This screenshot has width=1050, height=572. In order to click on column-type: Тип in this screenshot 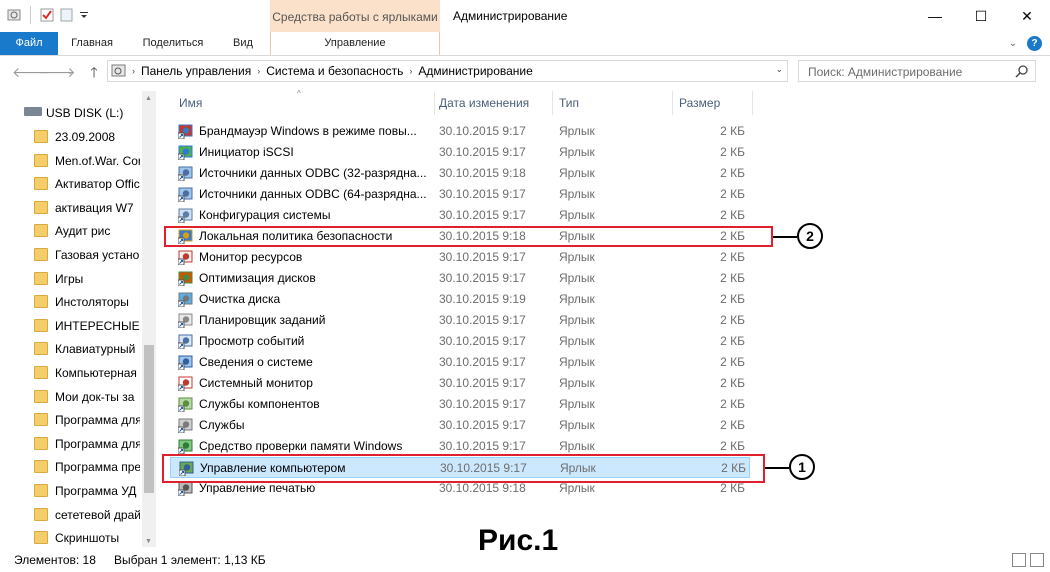, I will do `click(613, 103)`.